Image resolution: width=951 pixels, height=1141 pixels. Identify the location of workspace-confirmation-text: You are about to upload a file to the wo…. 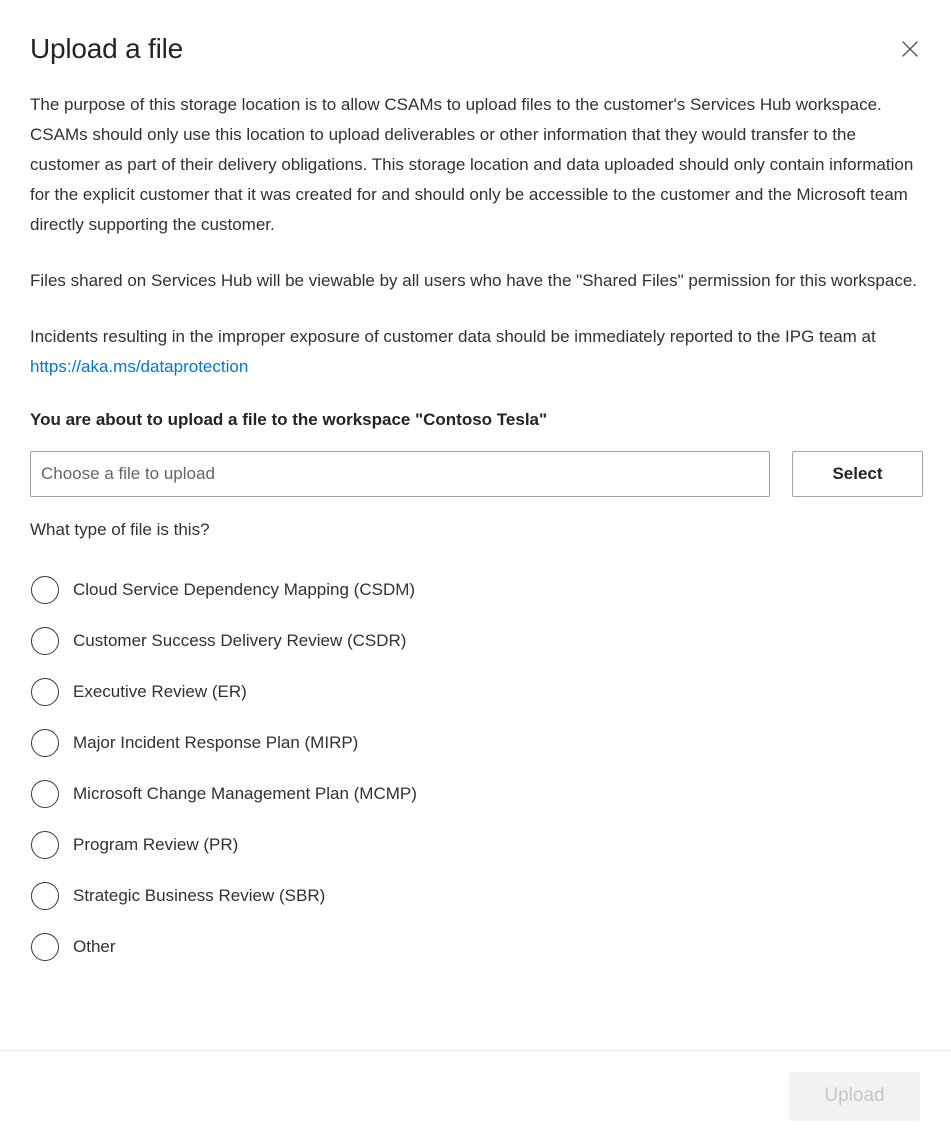
(289, 419).